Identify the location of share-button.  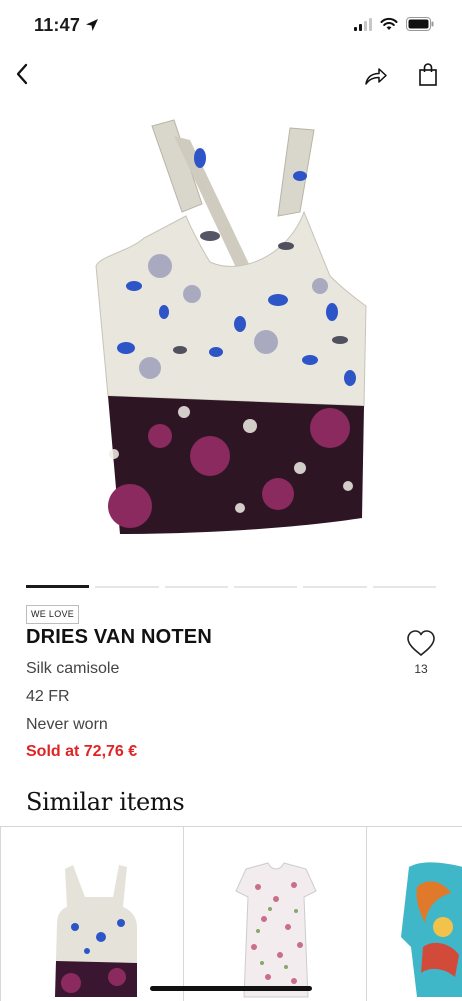
(376, 76).